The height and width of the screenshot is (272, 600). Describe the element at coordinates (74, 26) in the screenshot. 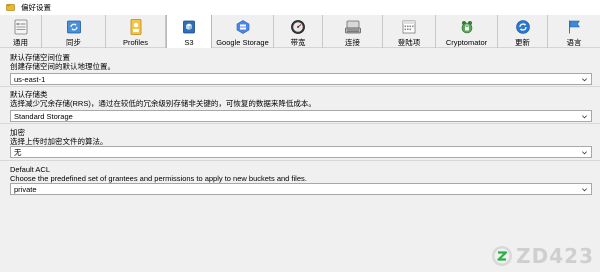

I see `sync-icon` at that location.